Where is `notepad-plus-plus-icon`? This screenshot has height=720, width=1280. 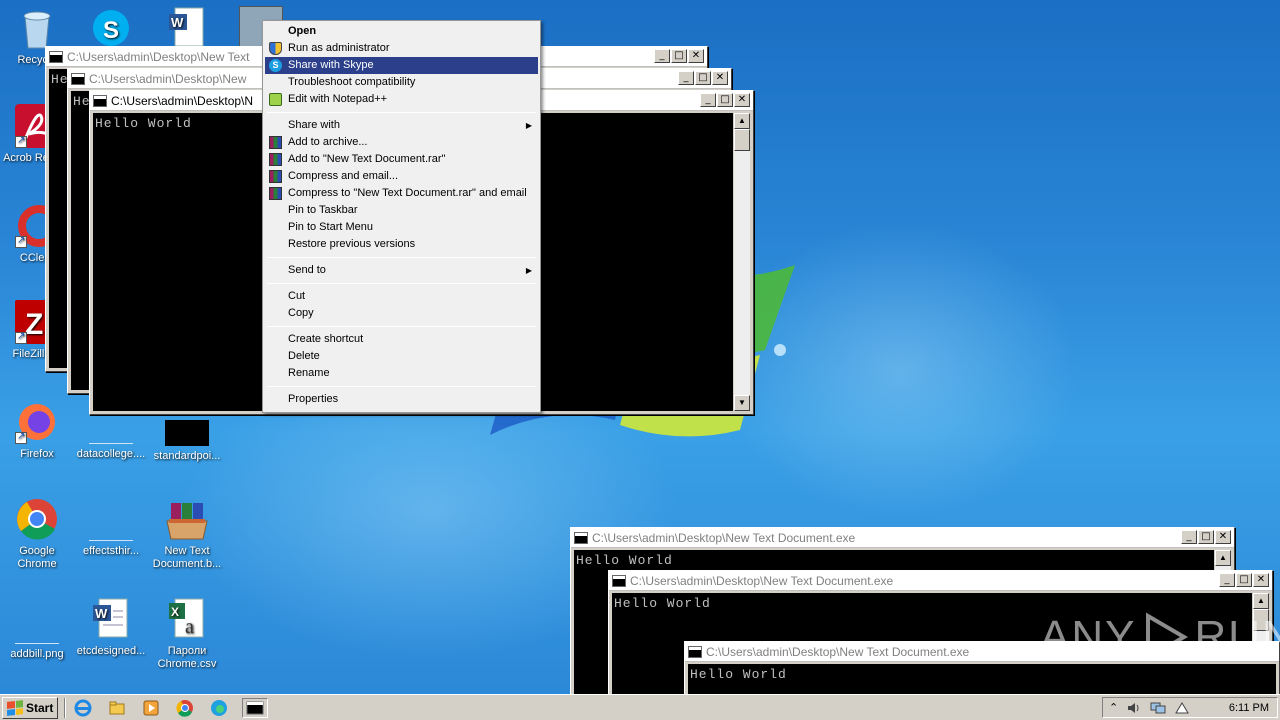
notepad-plus-plus-icon is located at coordinates (275, 99).